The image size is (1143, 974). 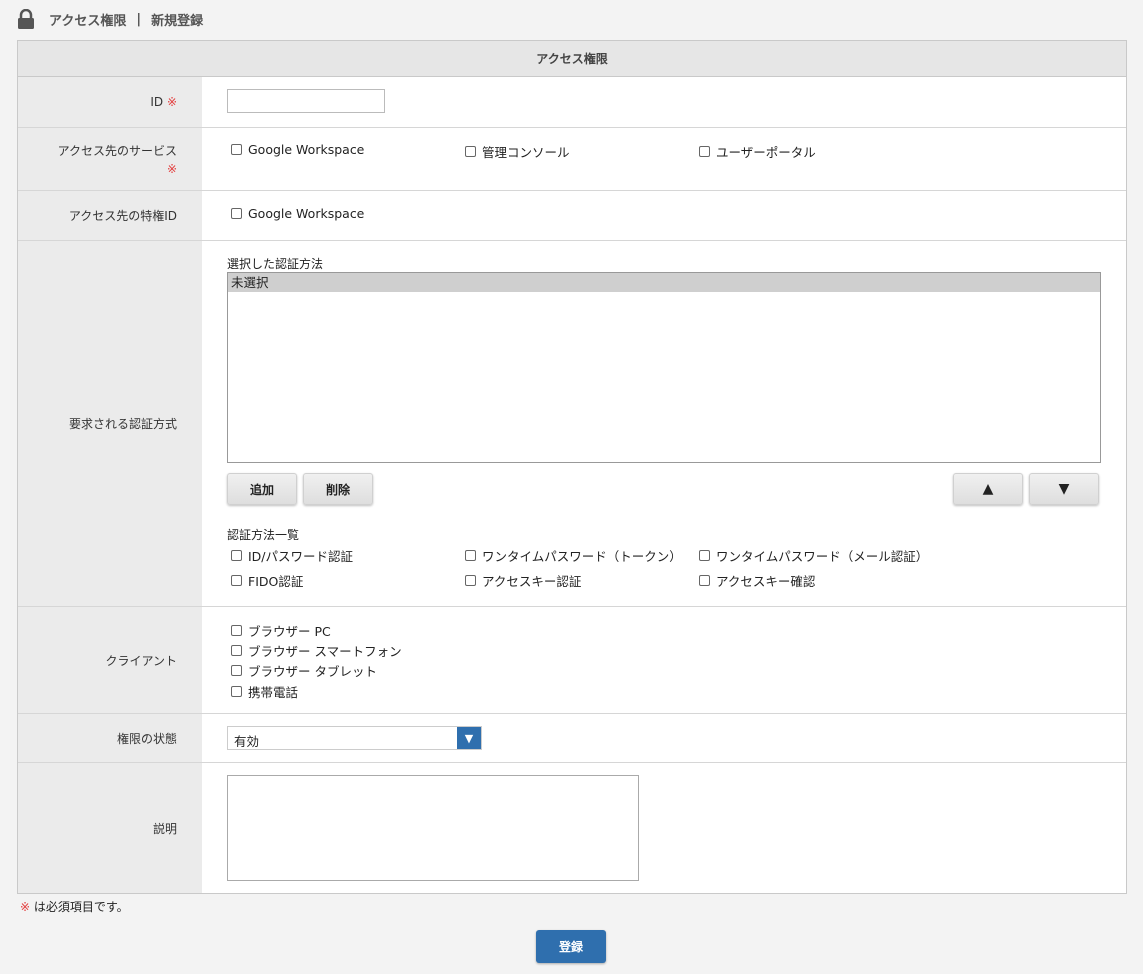 What do you see at coordinates (526, 152) in the screenshot?
I see `checkbox-label: 管理コンソール` at bounding box center [526, 152].